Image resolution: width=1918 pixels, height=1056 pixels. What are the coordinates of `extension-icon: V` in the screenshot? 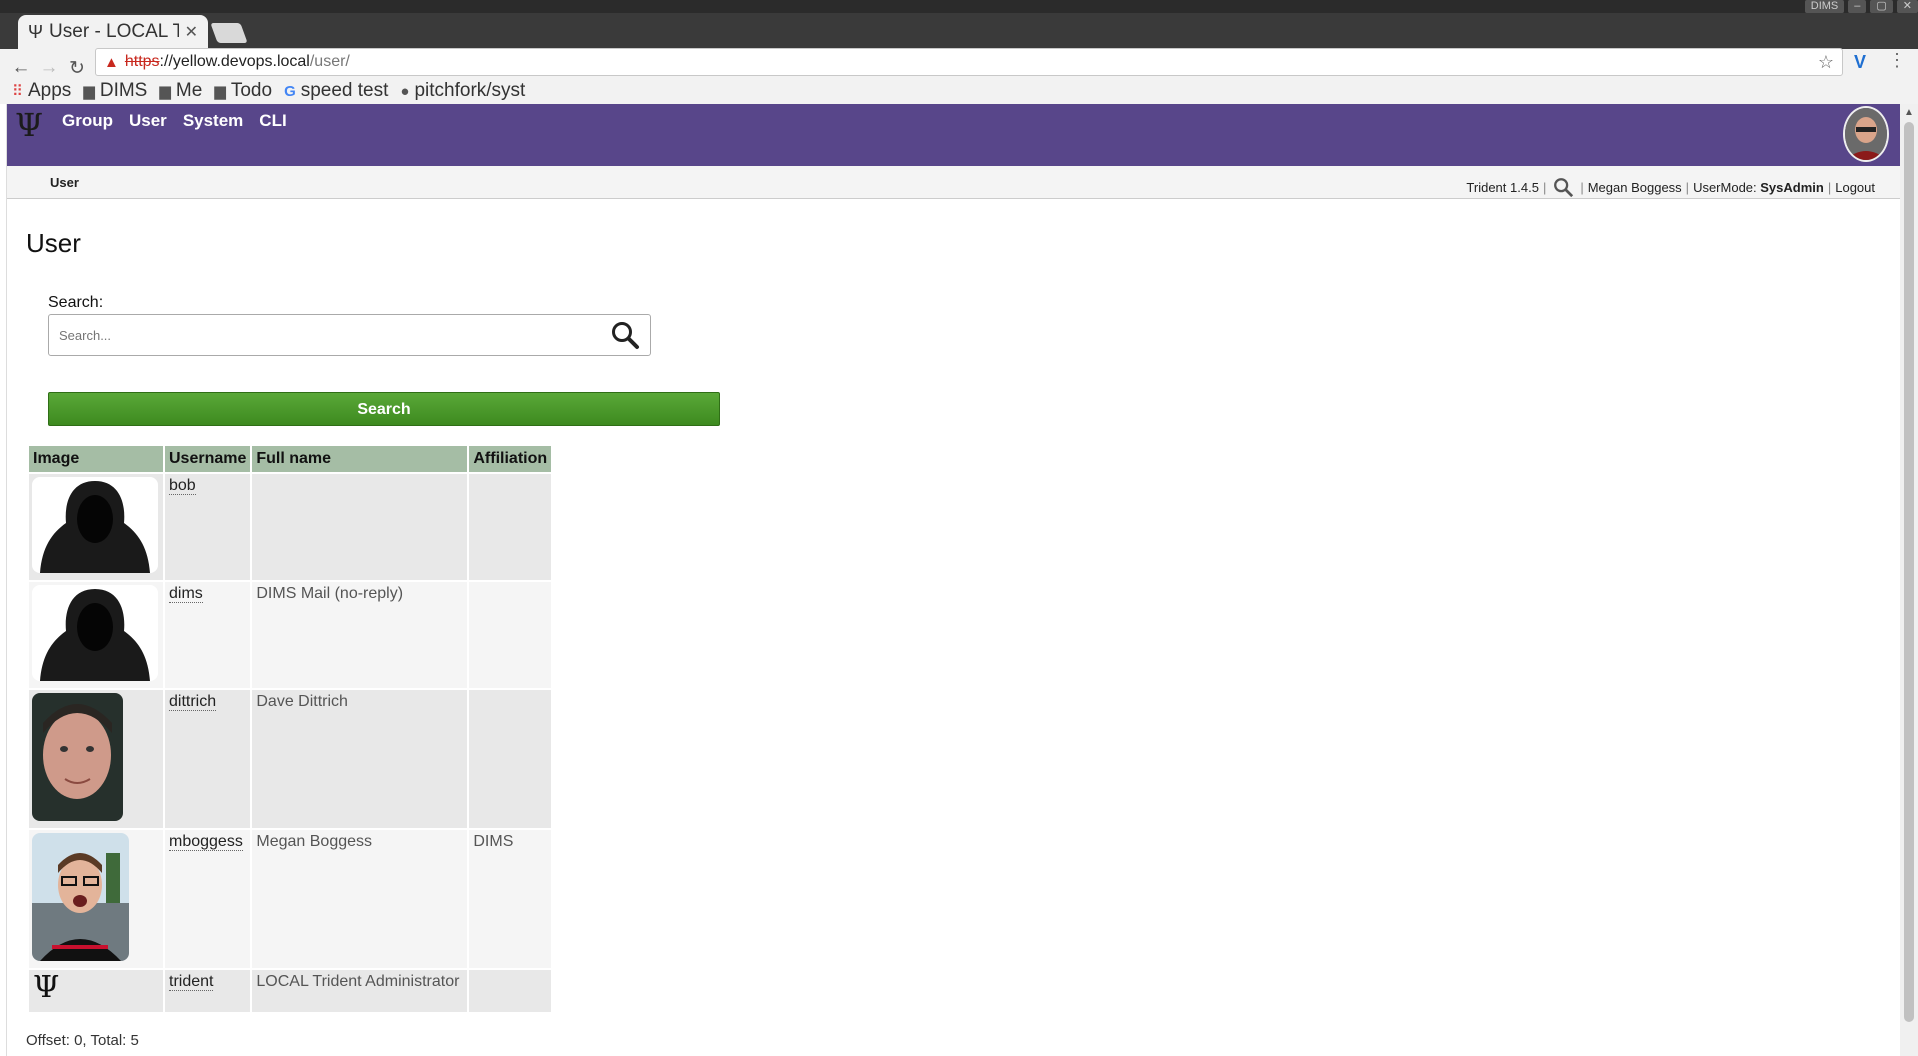 It's located at (1860, 62).